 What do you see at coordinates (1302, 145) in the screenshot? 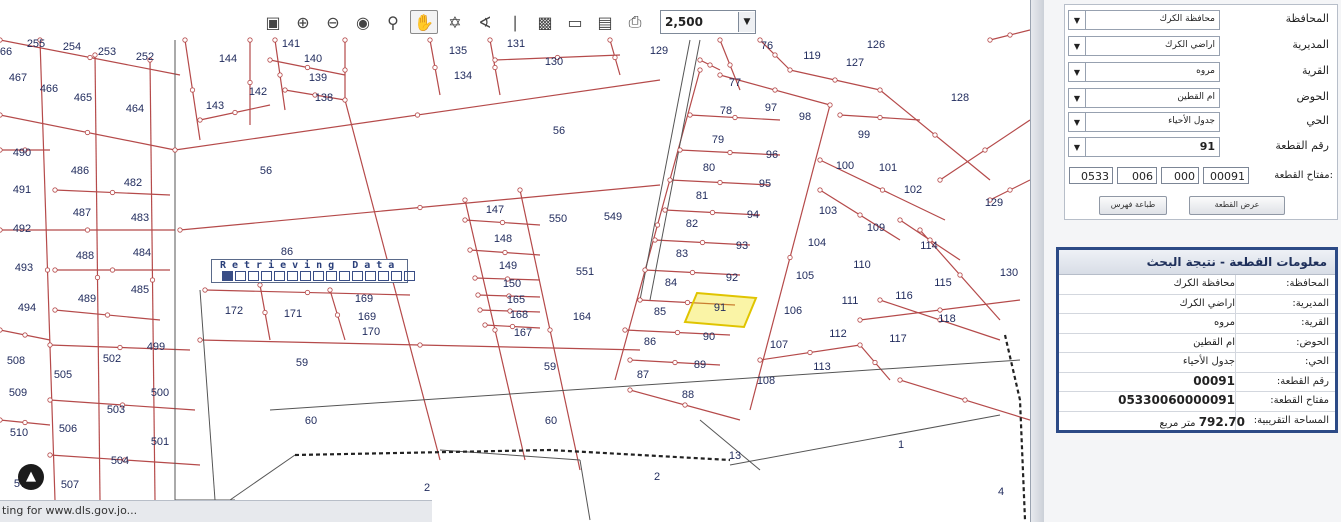
I see `field-label: رقم القطعة` at bounding box center [1302, 145].